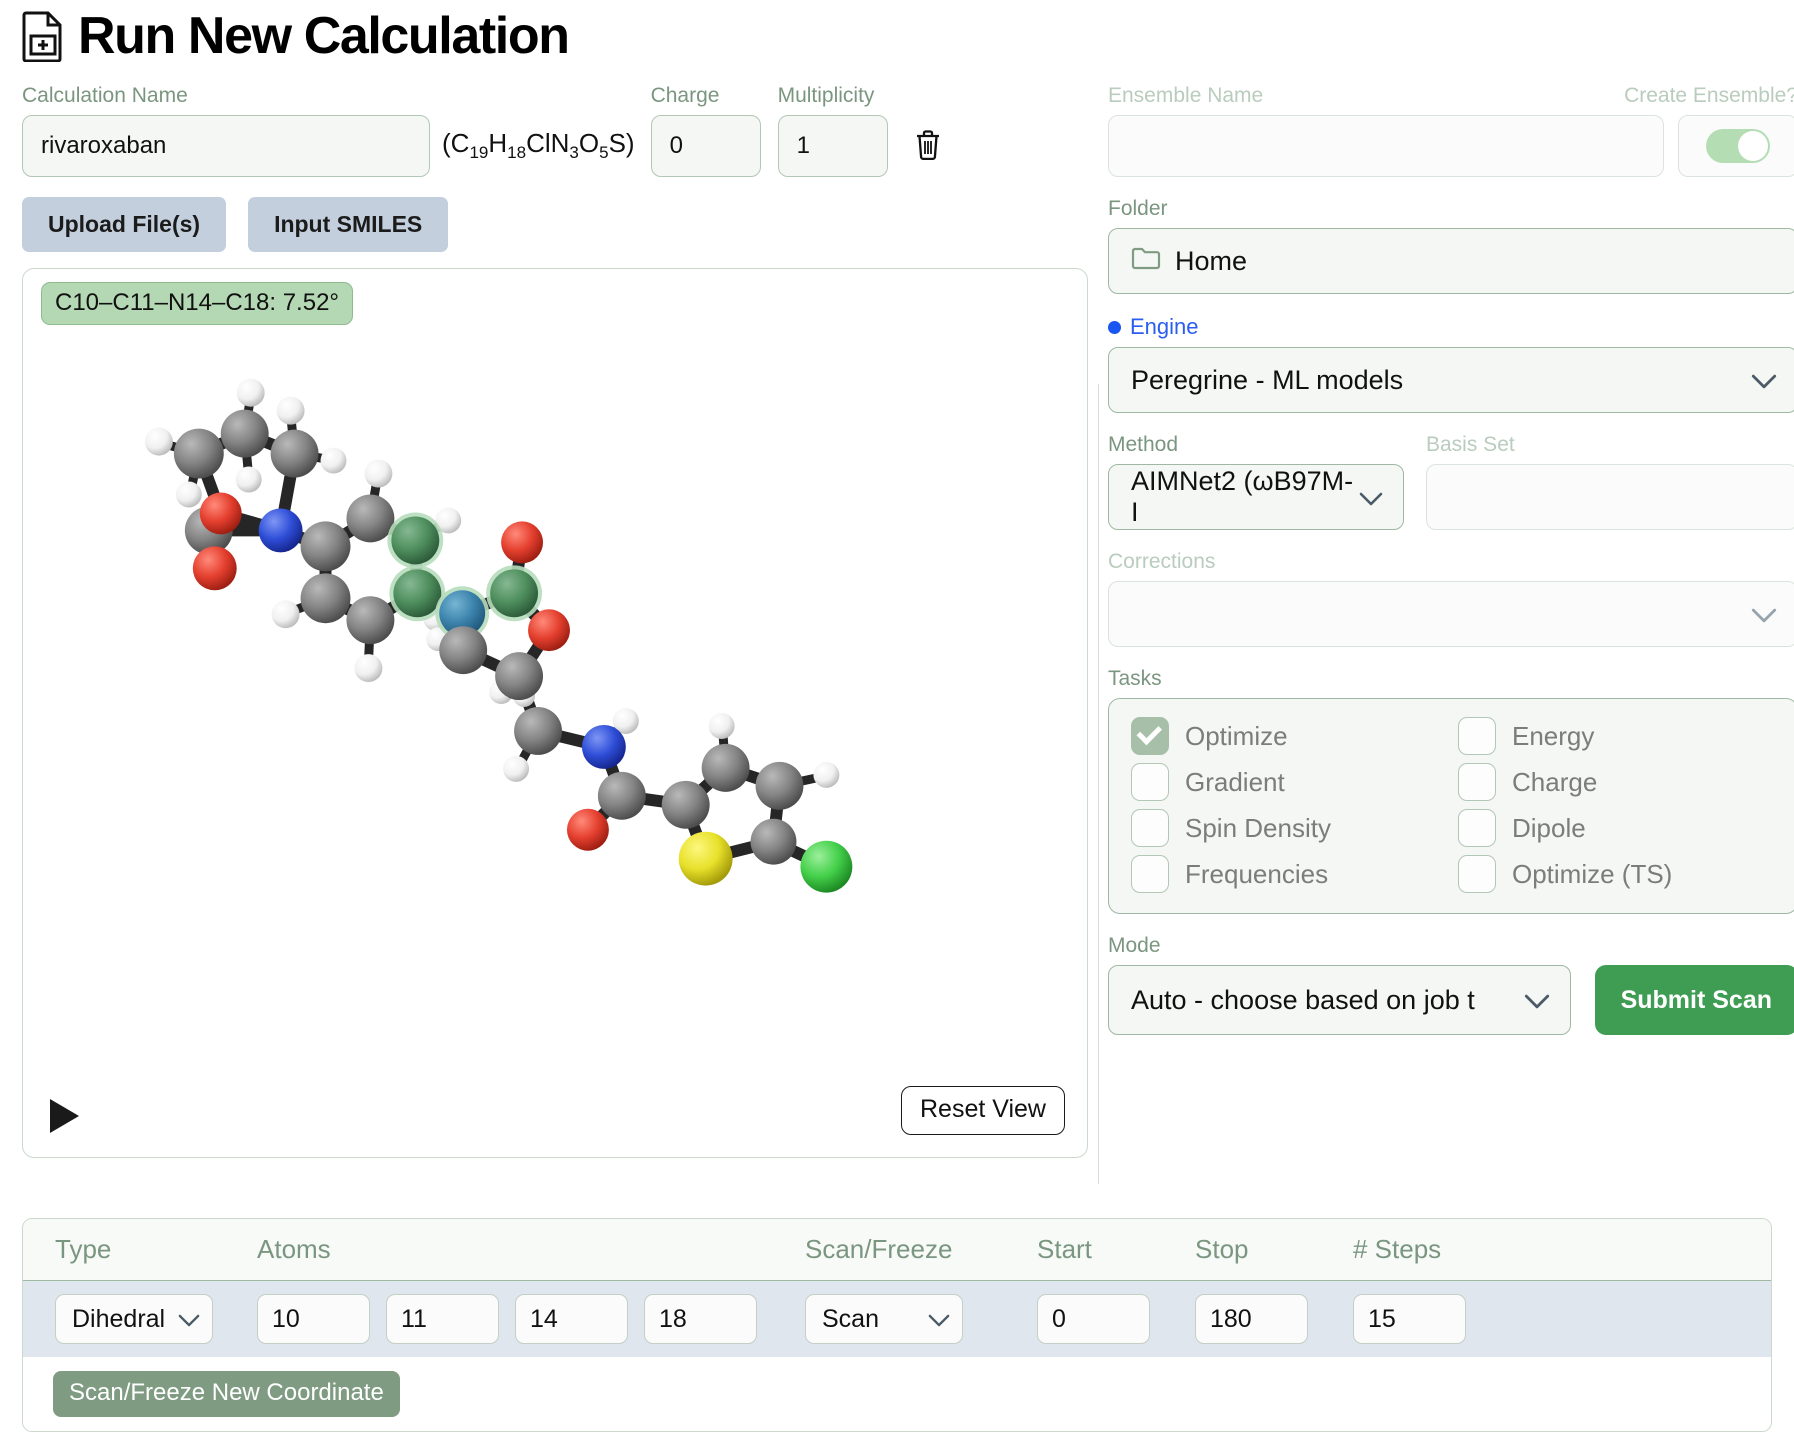  What do you see at coordinates (1616, 828) in the screenshot?
I see `task-dipole: Dipole` at bounding box center [1616, 828].